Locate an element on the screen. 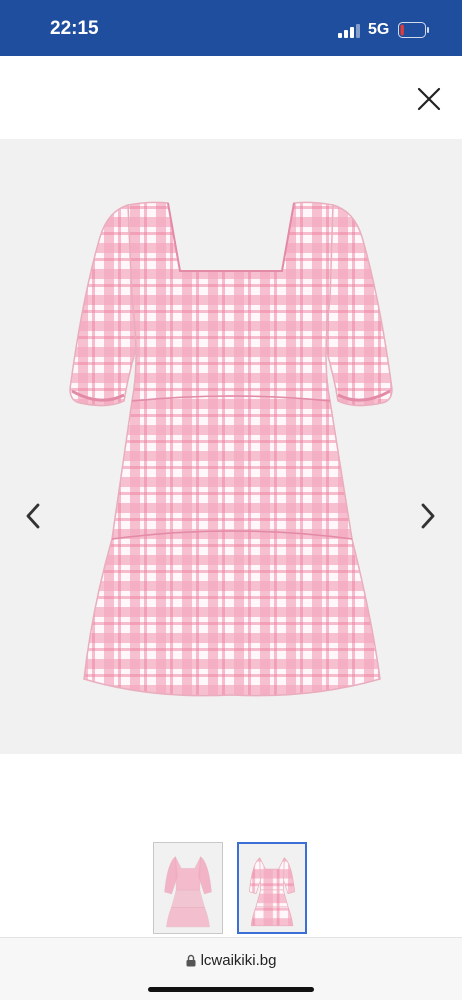  next-image-button is located at coordinates (428, 516).